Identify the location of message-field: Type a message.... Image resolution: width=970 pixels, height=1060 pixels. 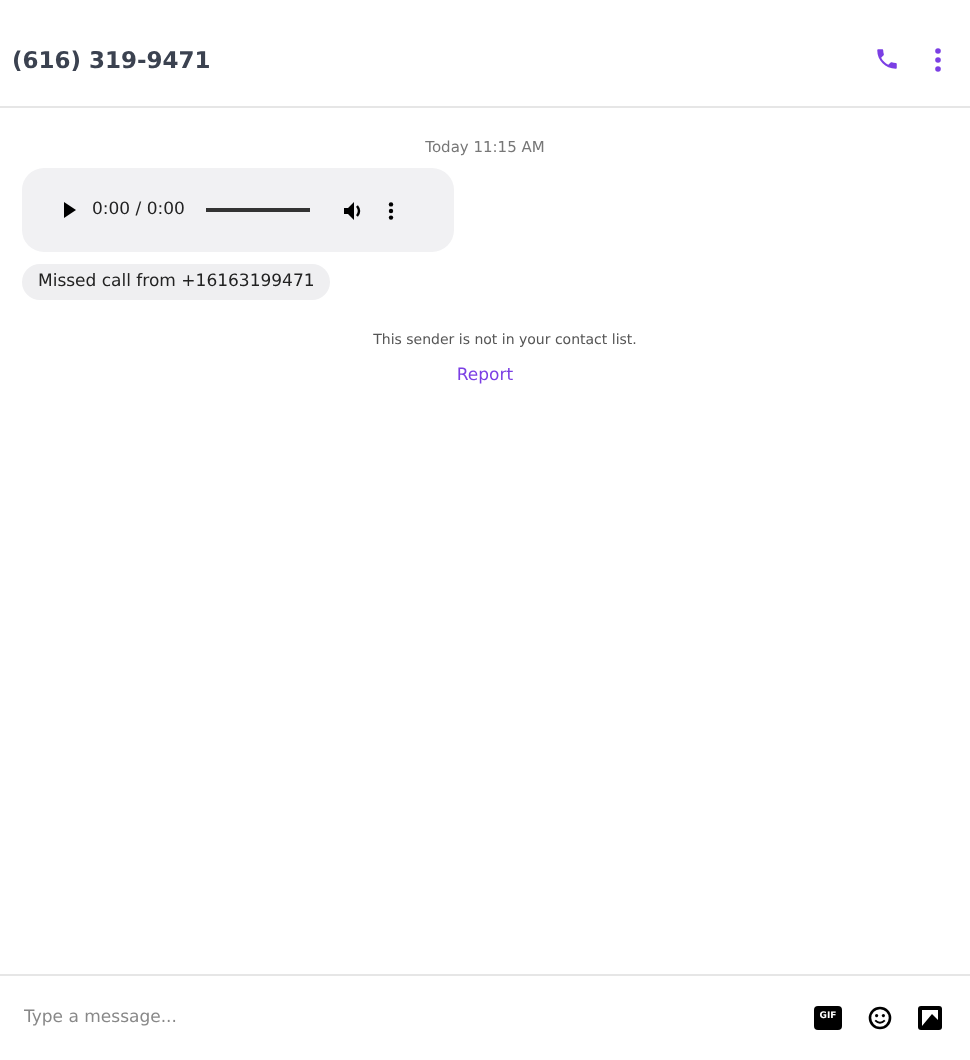
(419, 1018).